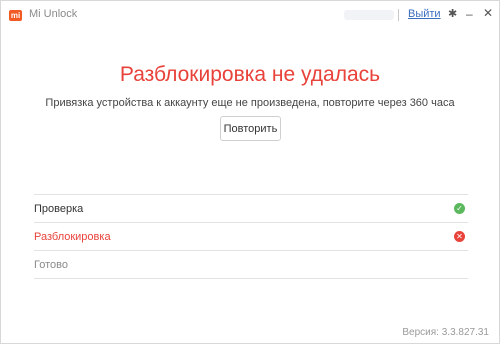 The image size is (500, 344). I want to click on gear-icon: ✱, so click(452, 13).